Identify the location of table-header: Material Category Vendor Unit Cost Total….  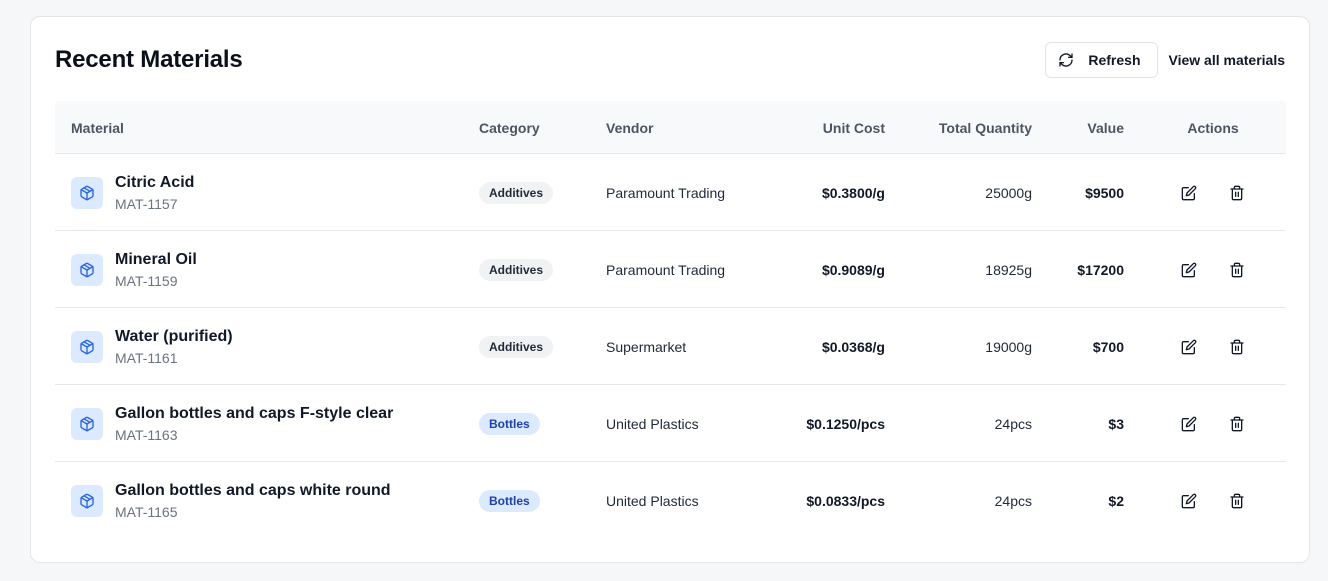
(670, 127).